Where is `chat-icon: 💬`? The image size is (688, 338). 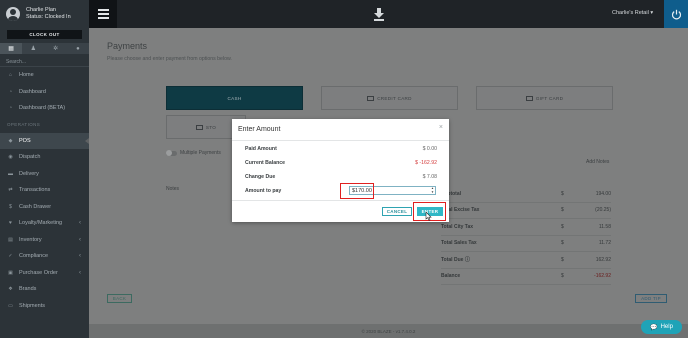
chat-icon: 💬 is located at coordinates (654, 327).